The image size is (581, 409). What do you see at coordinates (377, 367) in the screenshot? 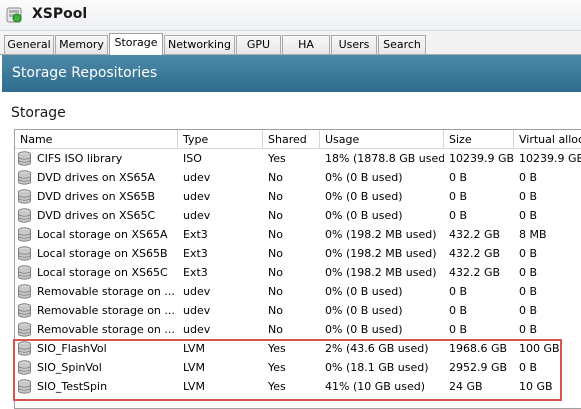
I see `cell-usage: 0% (18.1 GB used)` at bounding box center [377, 367].